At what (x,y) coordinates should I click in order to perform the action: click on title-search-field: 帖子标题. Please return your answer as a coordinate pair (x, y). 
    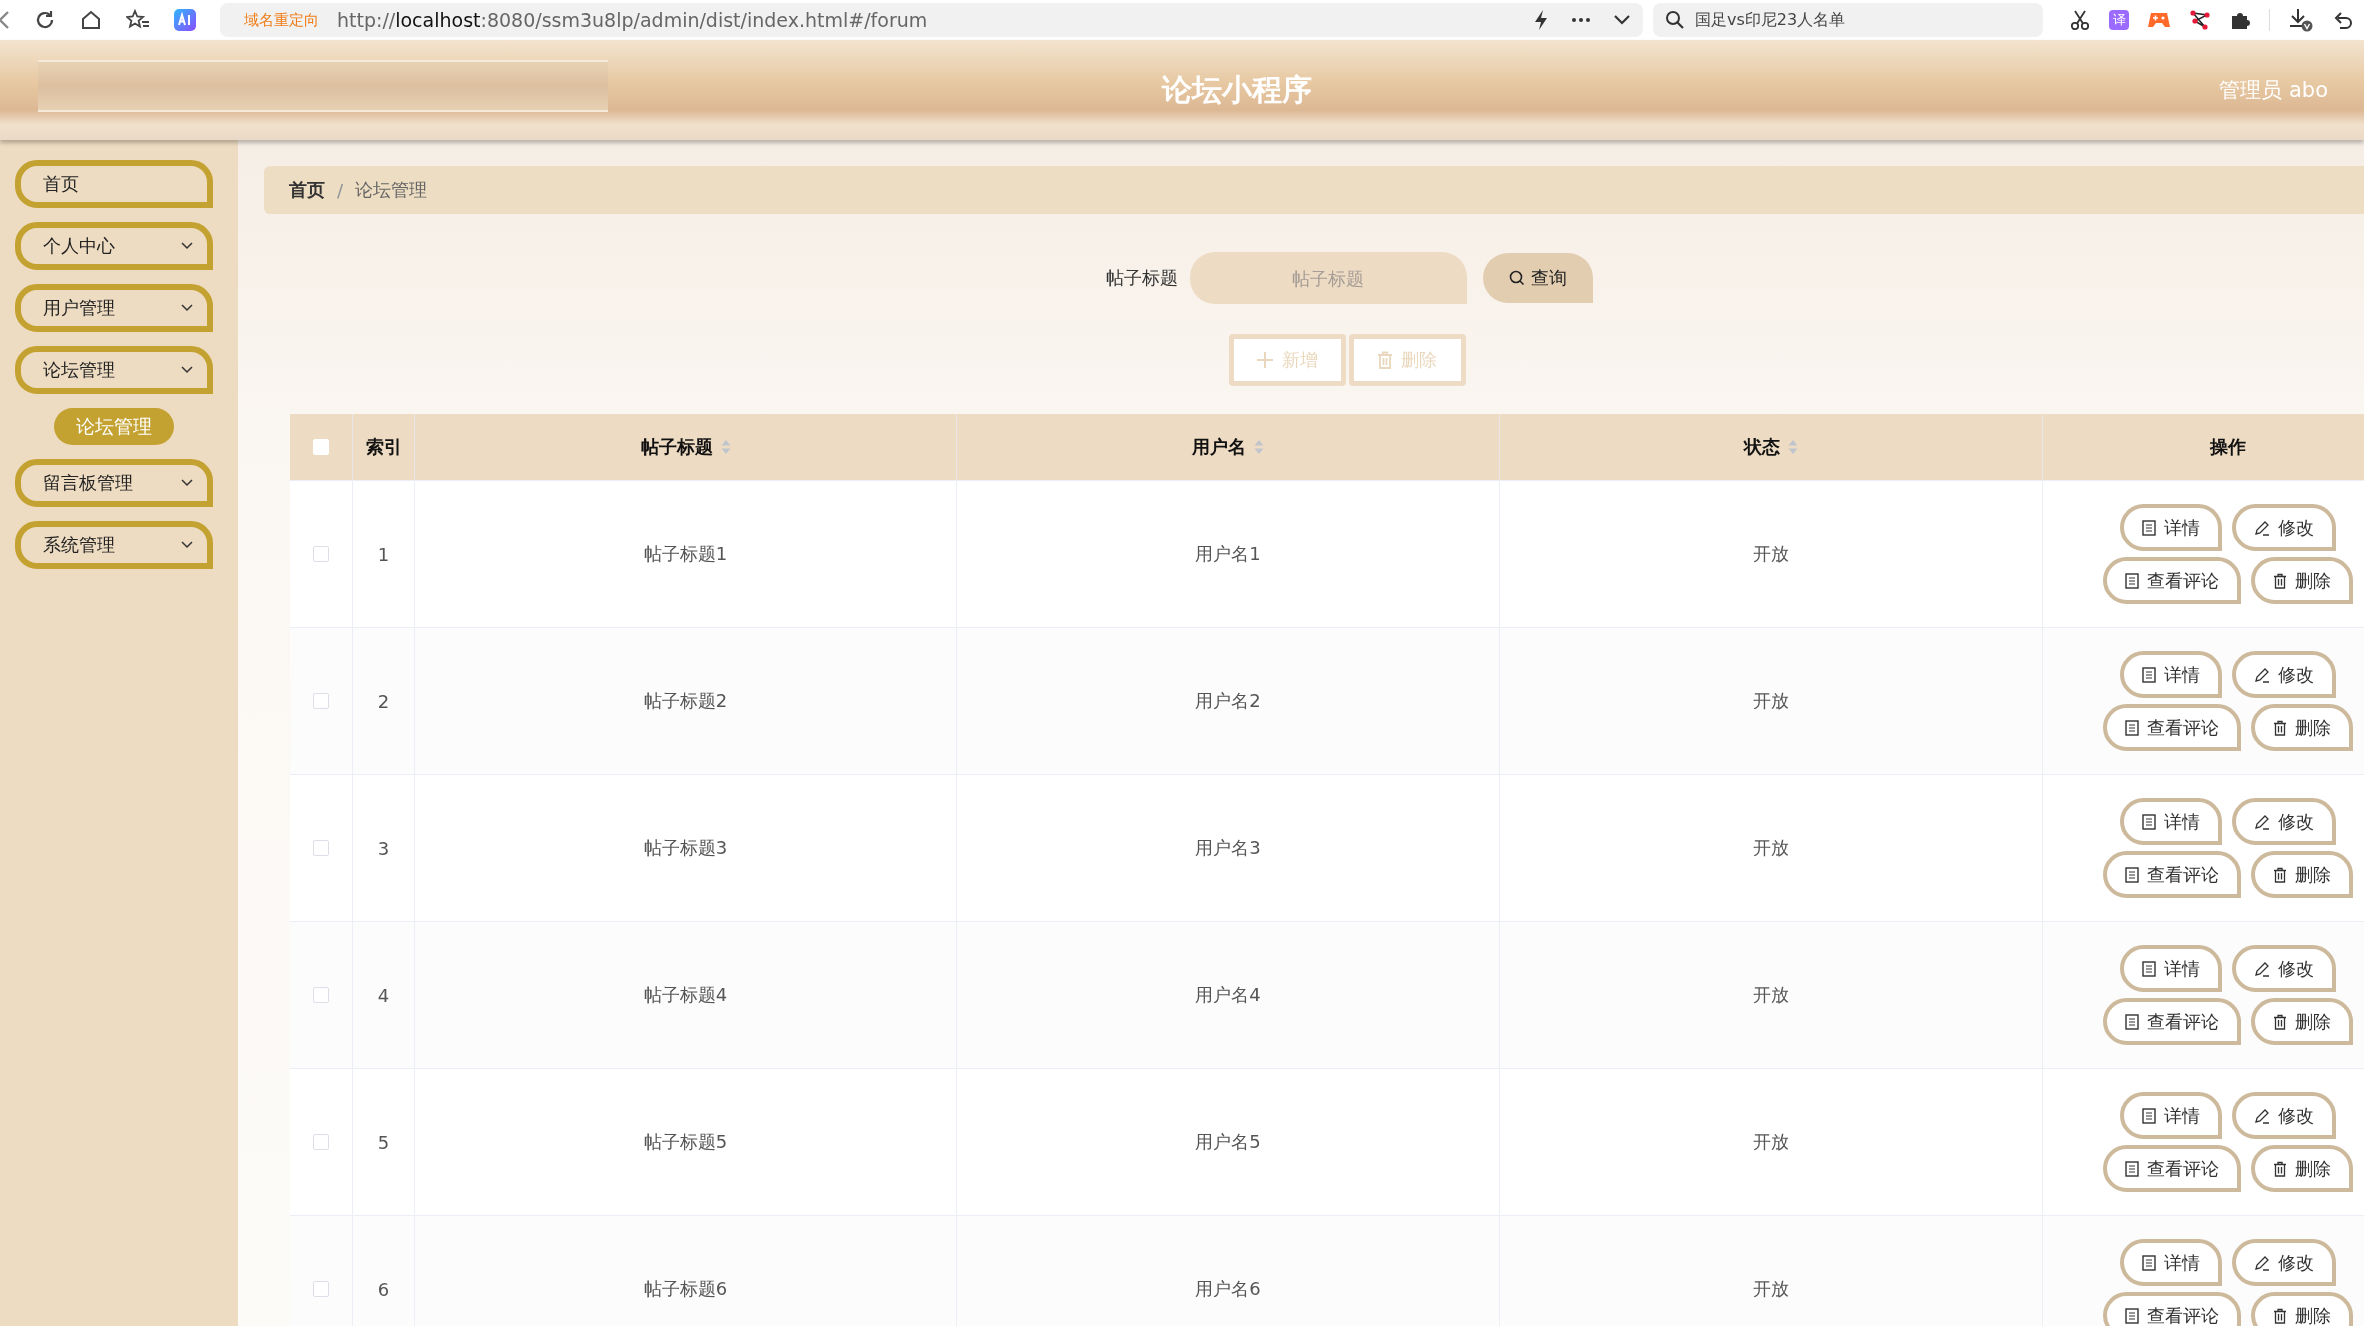
    Looking at the image, I should click on (1328, 278).